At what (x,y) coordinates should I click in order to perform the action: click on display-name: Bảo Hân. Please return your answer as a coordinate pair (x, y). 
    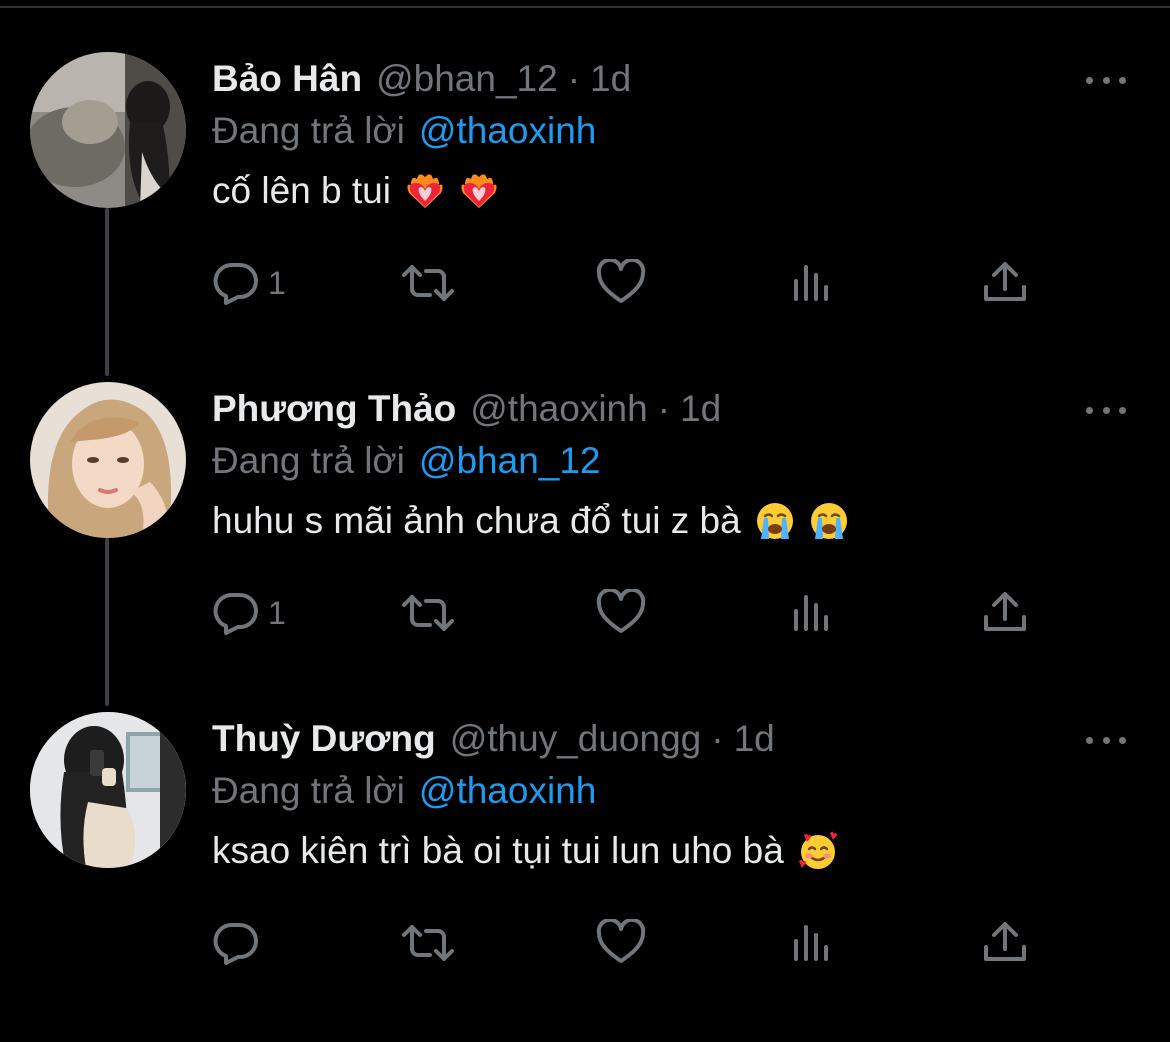
    Looking at the image, I should click on (287, 79).